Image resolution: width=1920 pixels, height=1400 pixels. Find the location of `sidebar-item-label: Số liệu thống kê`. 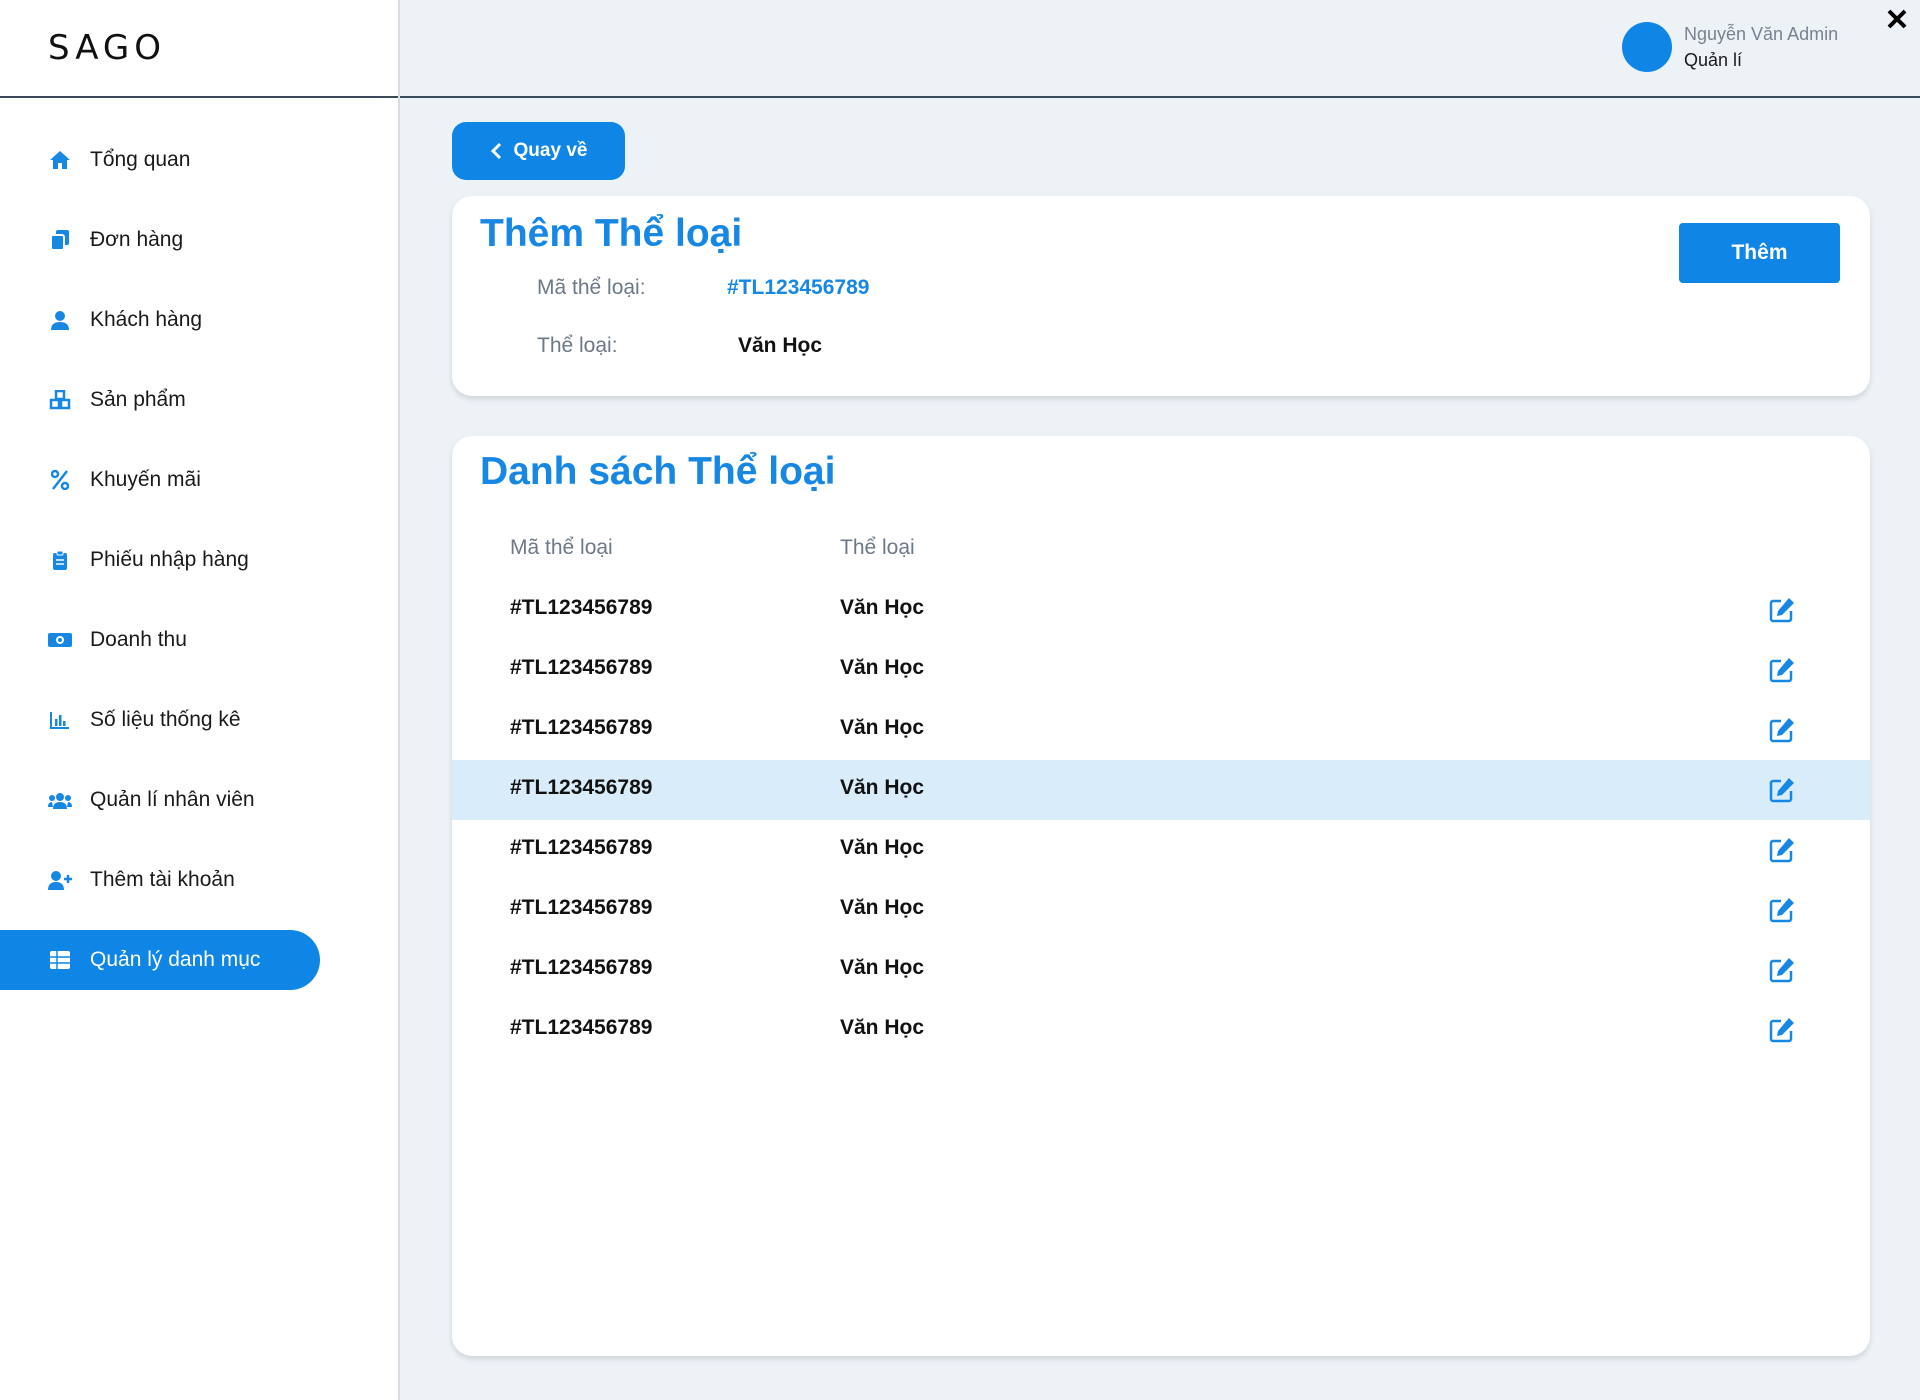

sidebar-item-label: Số liệu thống kê is located at coordinates (165, 719).